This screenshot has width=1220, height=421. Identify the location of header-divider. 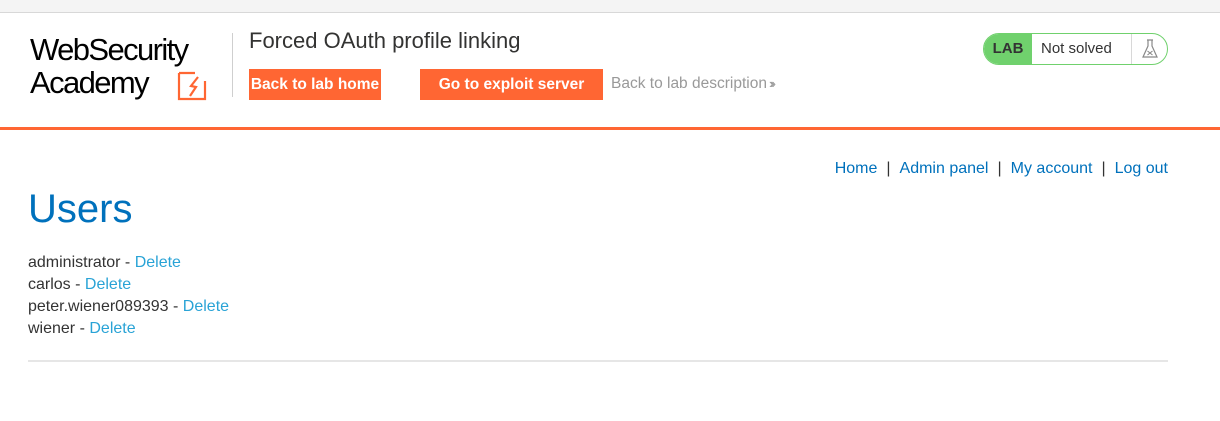
(232, 65).